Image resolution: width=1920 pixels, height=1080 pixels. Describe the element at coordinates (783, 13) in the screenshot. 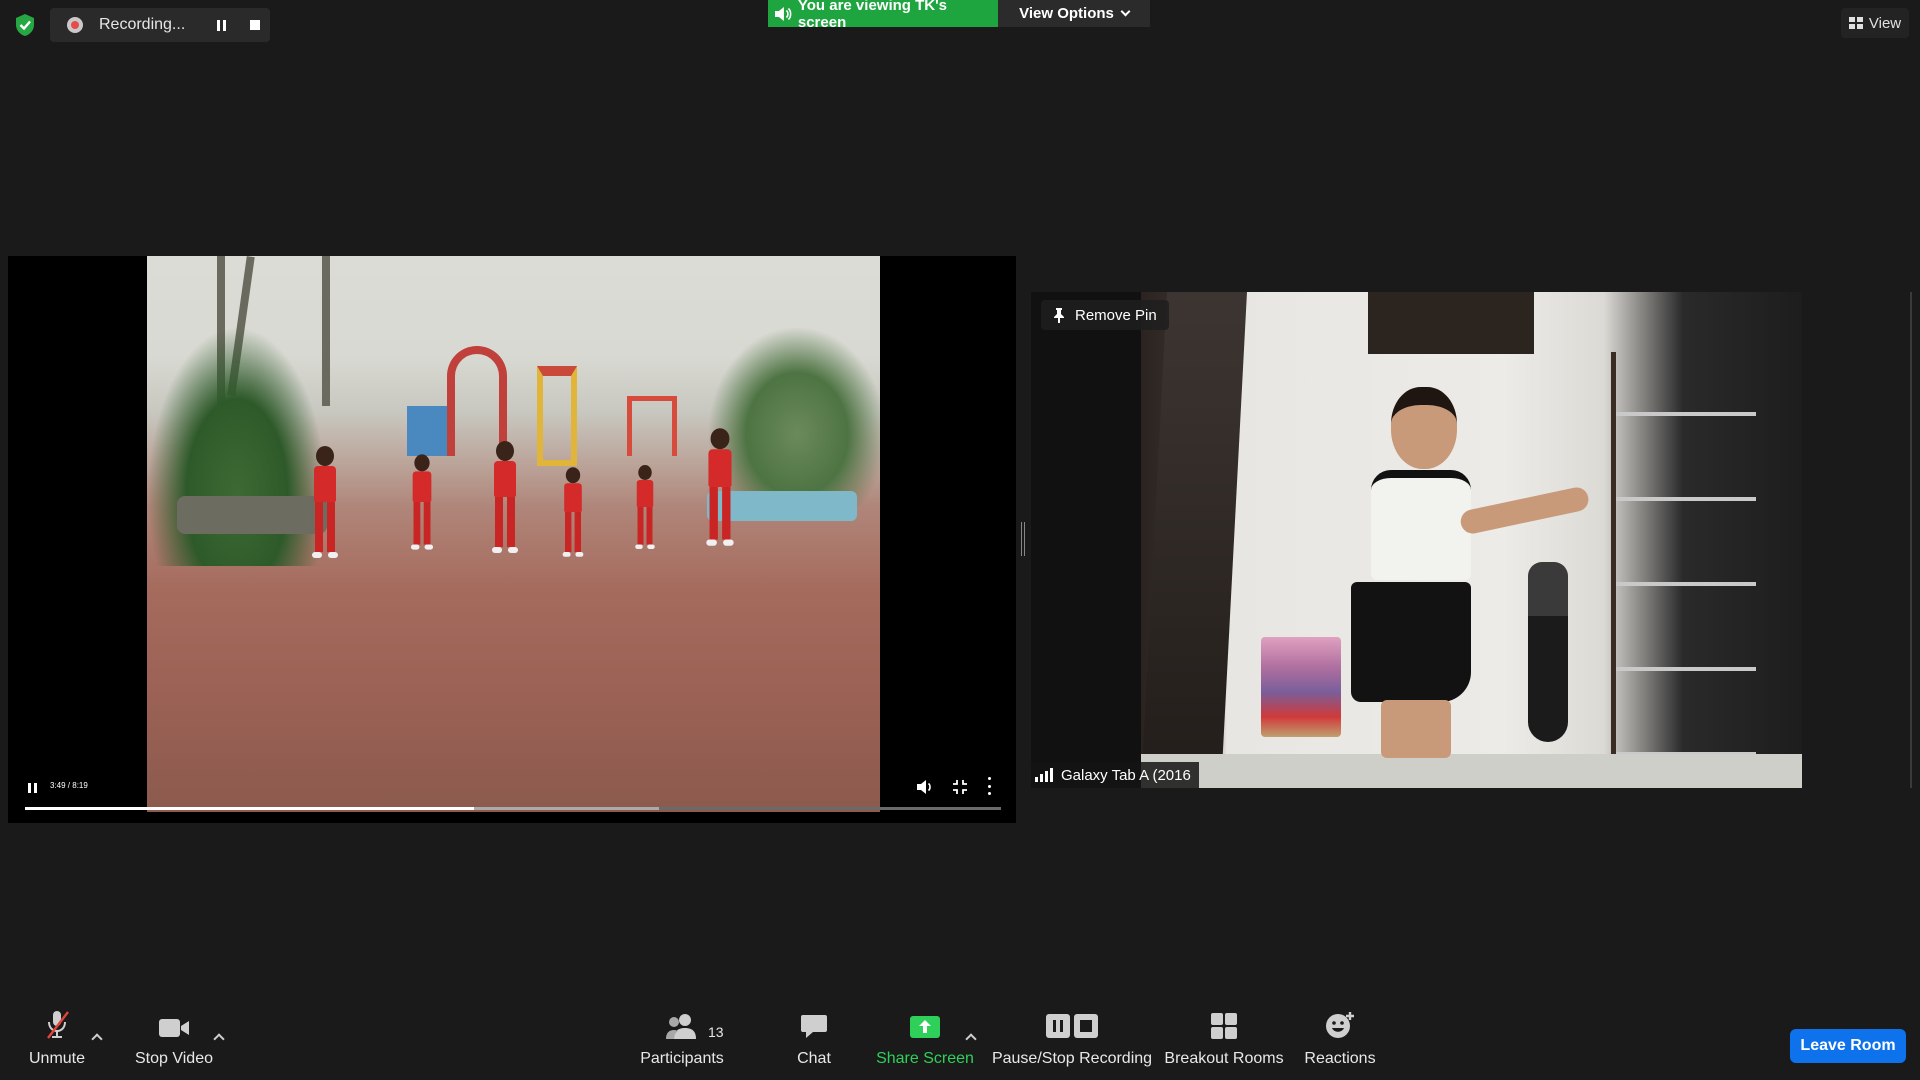

I see `speaker-icon` at that location.